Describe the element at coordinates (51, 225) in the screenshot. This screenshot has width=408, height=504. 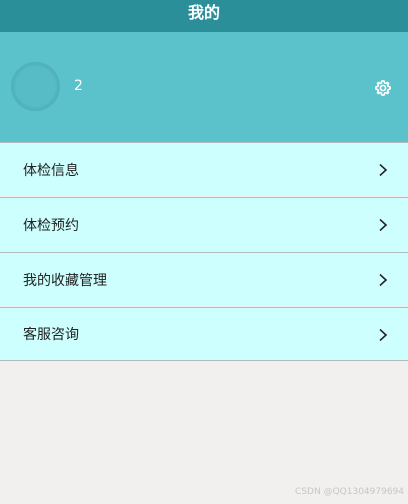
I see `menu-item-label: 体检预约` at that location.